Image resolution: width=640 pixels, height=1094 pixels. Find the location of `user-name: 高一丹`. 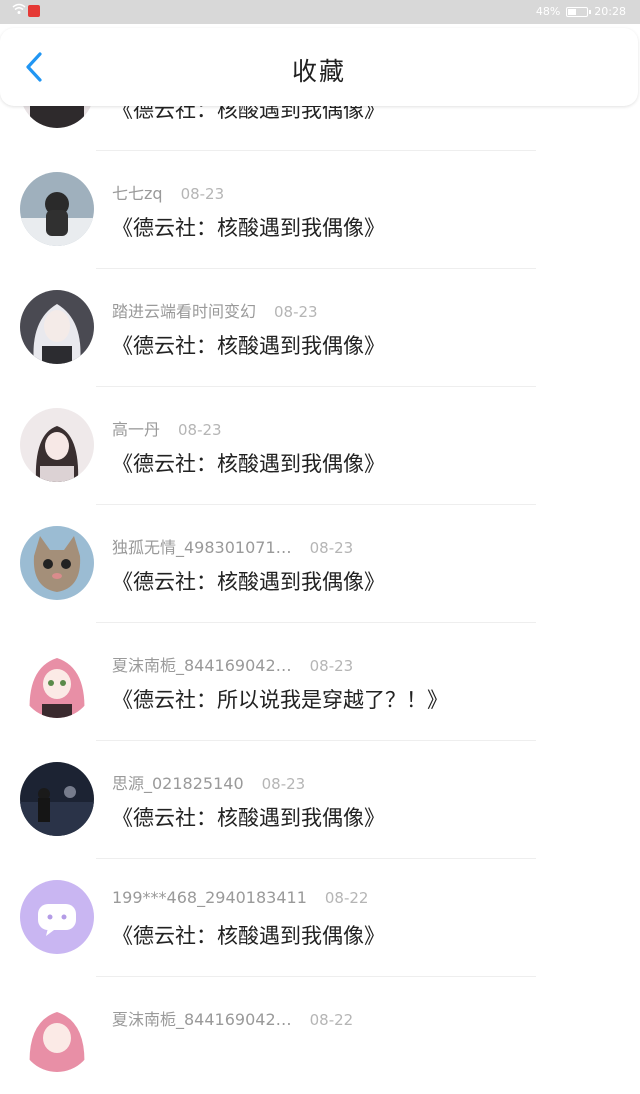

user-name: 高一丹 is located at coordinates (136, 429).